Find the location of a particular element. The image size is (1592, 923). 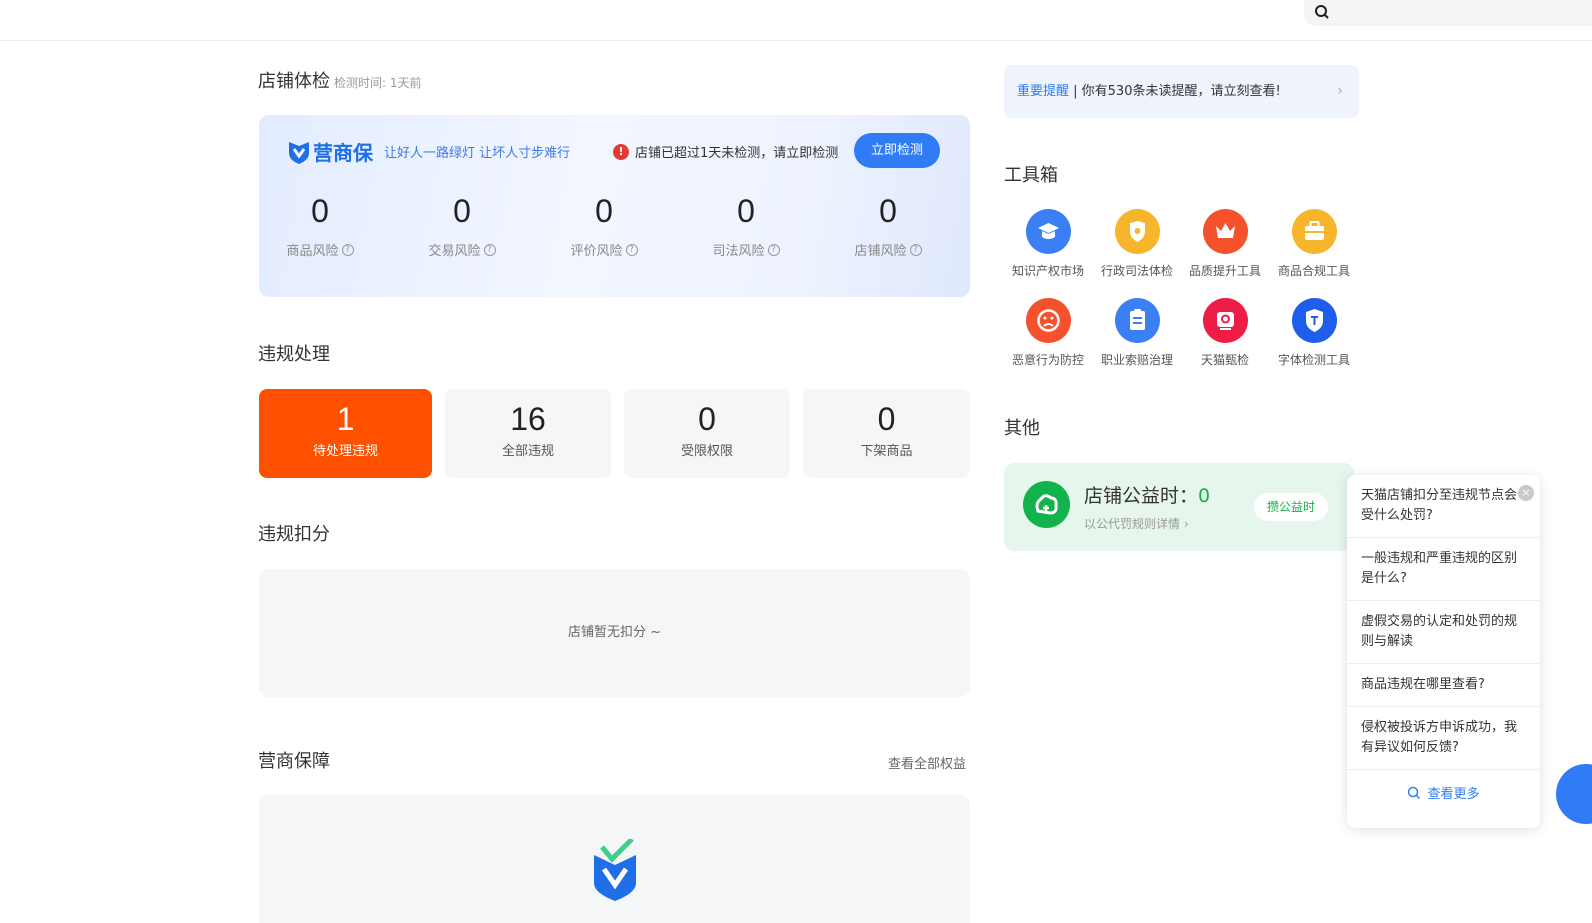

assistant-float-button is located at coordinates (1574, 794).